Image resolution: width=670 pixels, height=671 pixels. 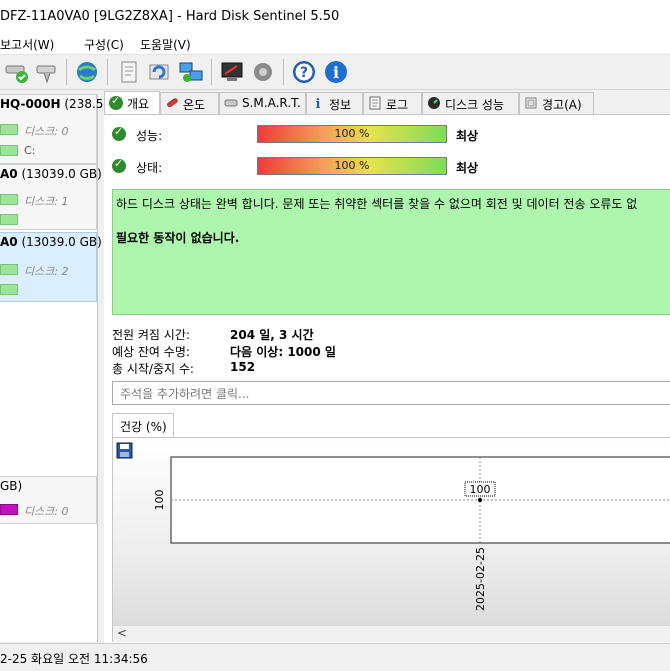 I want to click on warning-icon, so click(x=531, y=103).